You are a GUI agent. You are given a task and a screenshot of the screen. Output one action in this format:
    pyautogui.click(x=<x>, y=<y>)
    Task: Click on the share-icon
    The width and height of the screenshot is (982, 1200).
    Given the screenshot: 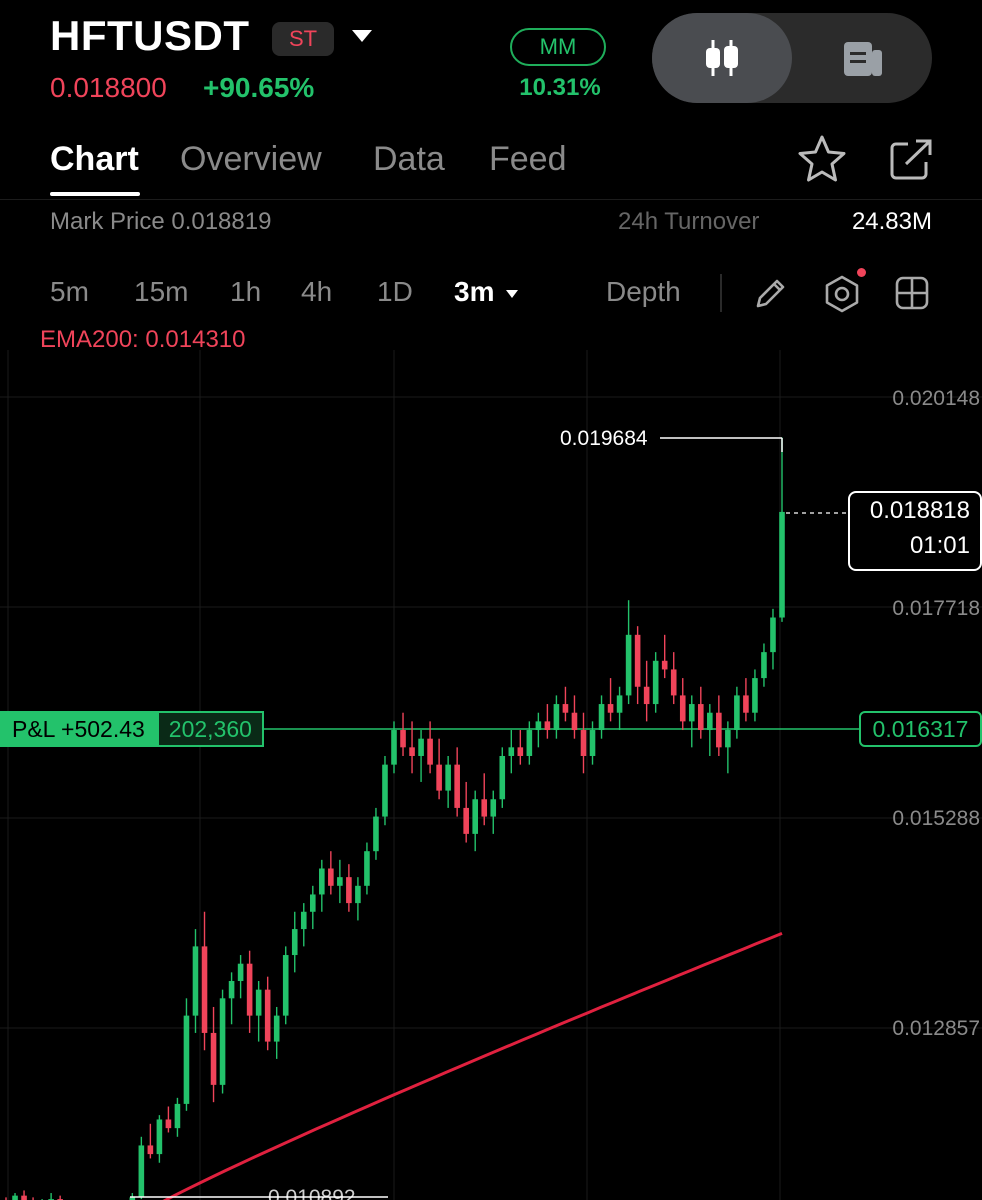 What is the action you would take?
    pyautogui.click(x=911, y=160)
    